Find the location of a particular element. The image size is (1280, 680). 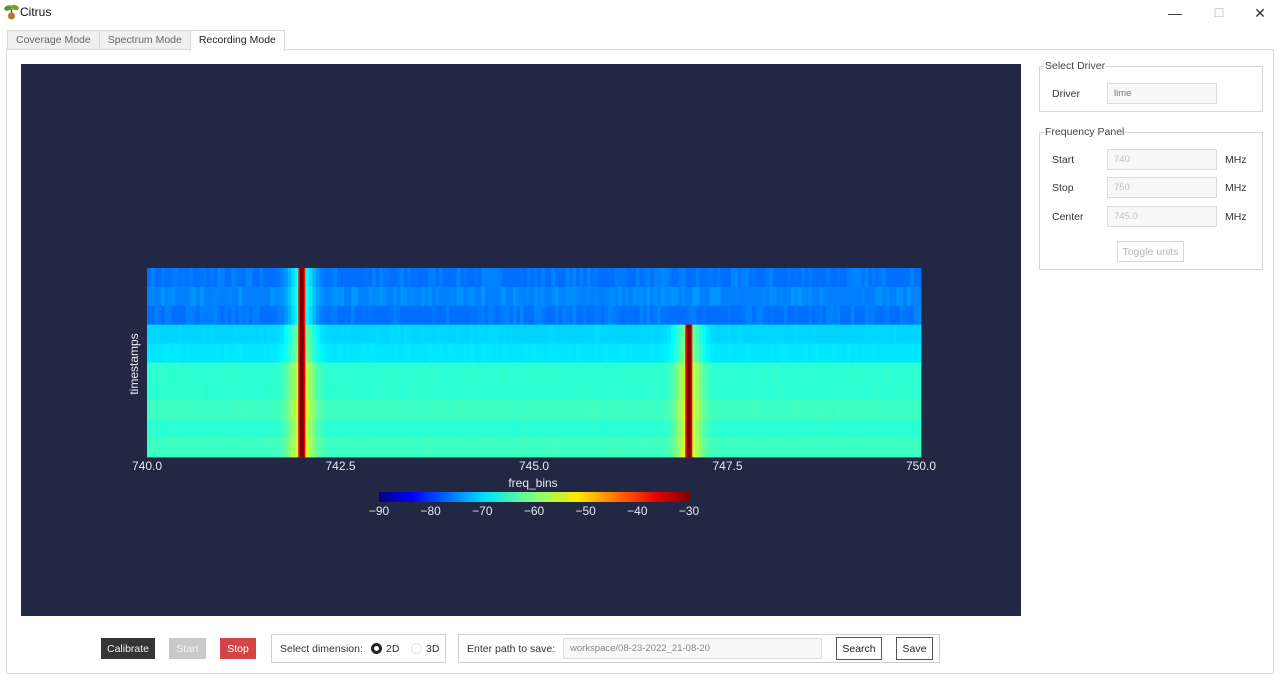

save-path-input: workspace/08-23-2022_21-08-20 is located at coordinates (692, 648).